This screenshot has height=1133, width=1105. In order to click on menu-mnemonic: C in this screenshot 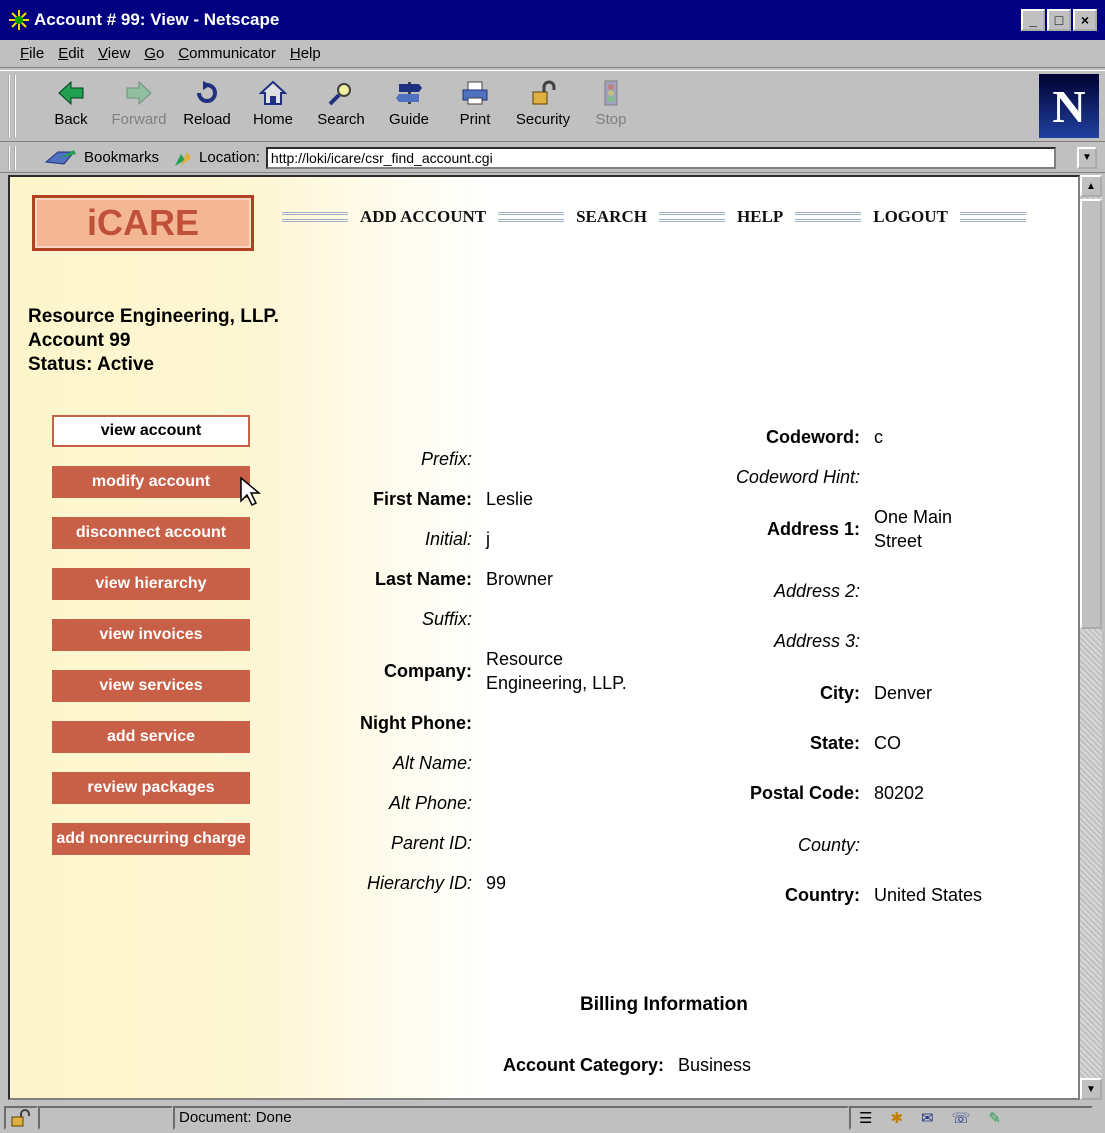, I will do `click(184, 53)`.